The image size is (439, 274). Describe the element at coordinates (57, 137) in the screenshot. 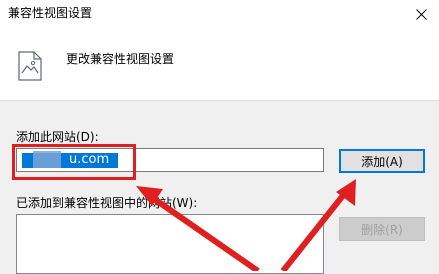

I see `add-site-label: 添加此网站(D):` at that location.